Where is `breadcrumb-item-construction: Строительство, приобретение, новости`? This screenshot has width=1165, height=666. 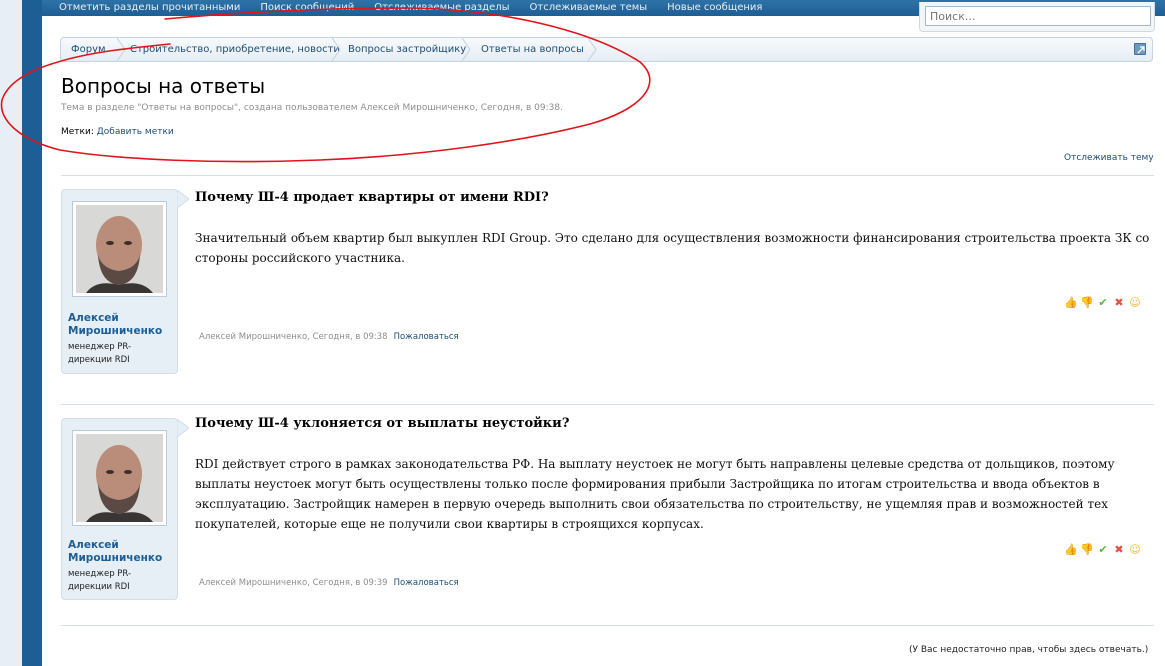 breadcrumb-item-construction: Строительство, приобретение, новости is located at coordinates (235, 49).